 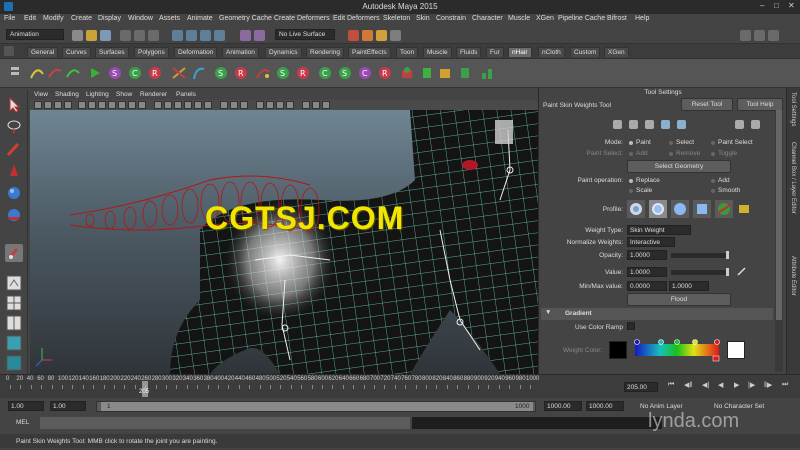 What do you see at coordinates (773, 35) in the screenshot?
I see `show-channel-box-icon` at bounding box center [773, 35].